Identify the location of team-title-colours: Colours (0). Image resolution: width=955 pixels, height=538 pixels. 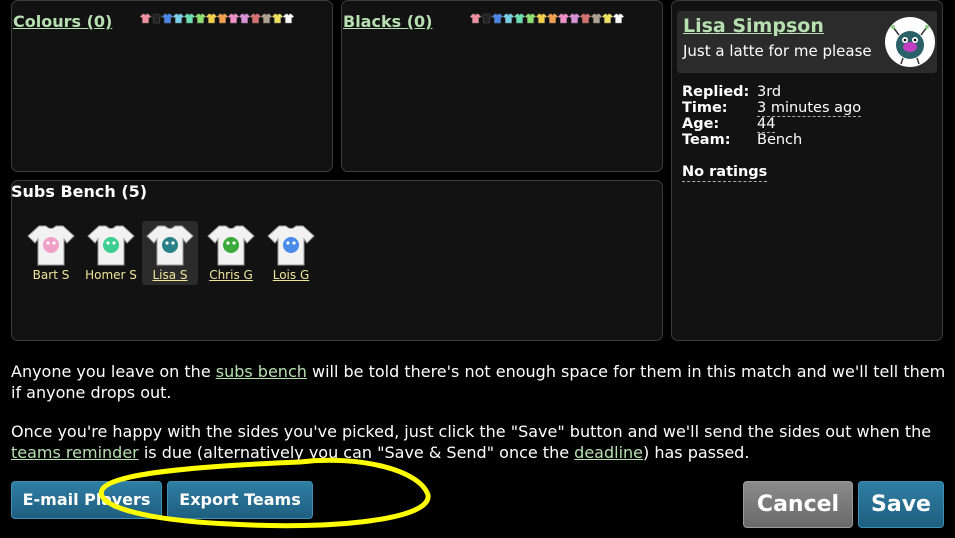
(62, 21).